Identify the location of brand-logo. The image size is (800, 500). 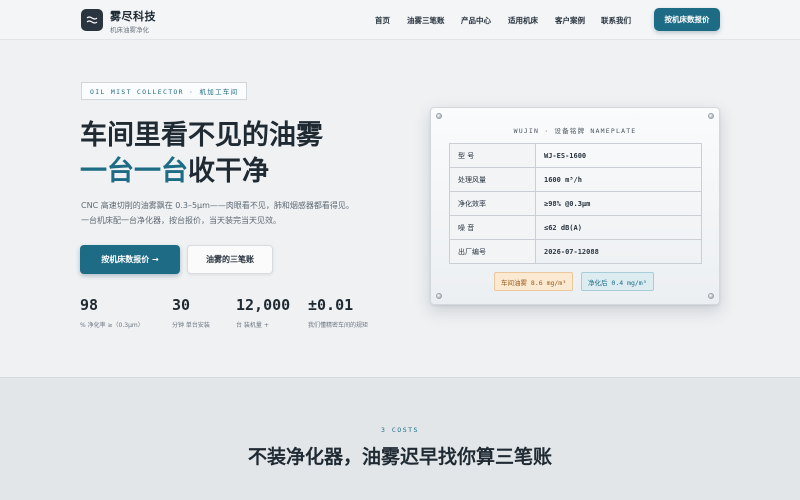
(92, 20).